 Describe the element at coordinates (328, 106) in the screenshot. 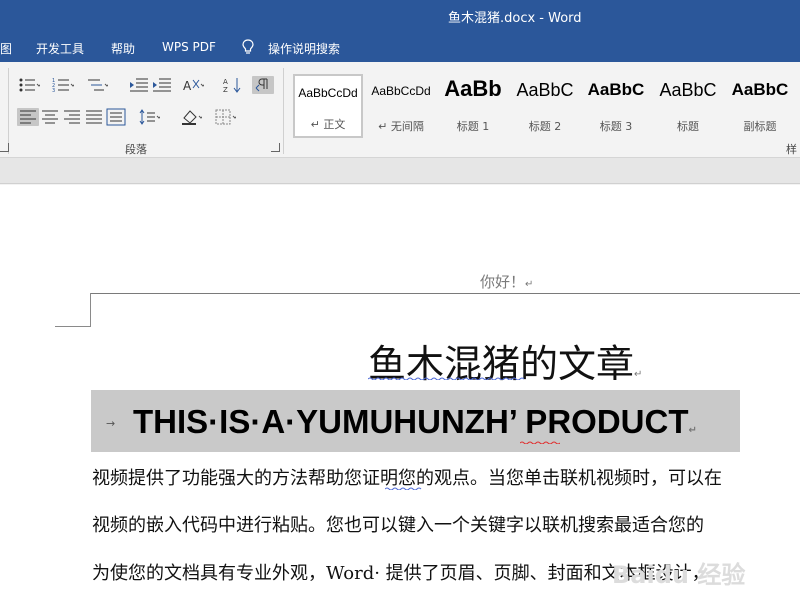

I see `style-normal: AaBbCcDd ↵ 正文` at that location.